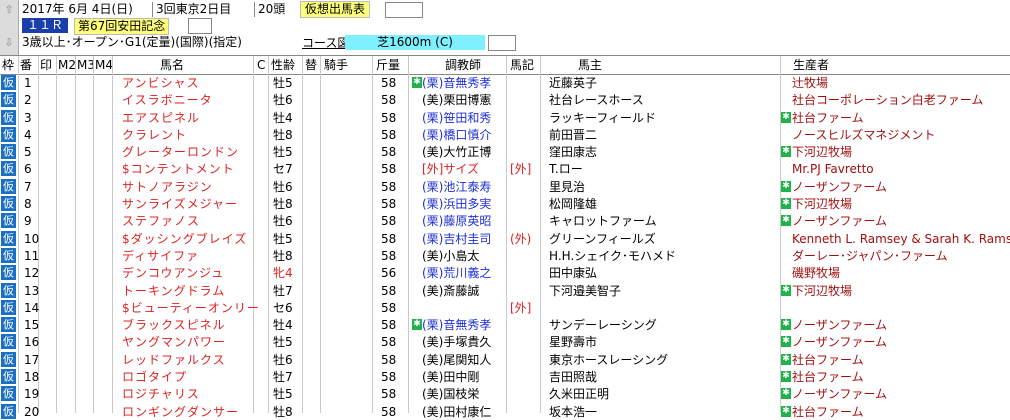 The width and height of the screenshot is (1010, 420). Describe the element at coordinates (579, 394) in the screenshot. I see `owner: 久米田正明` at that location.